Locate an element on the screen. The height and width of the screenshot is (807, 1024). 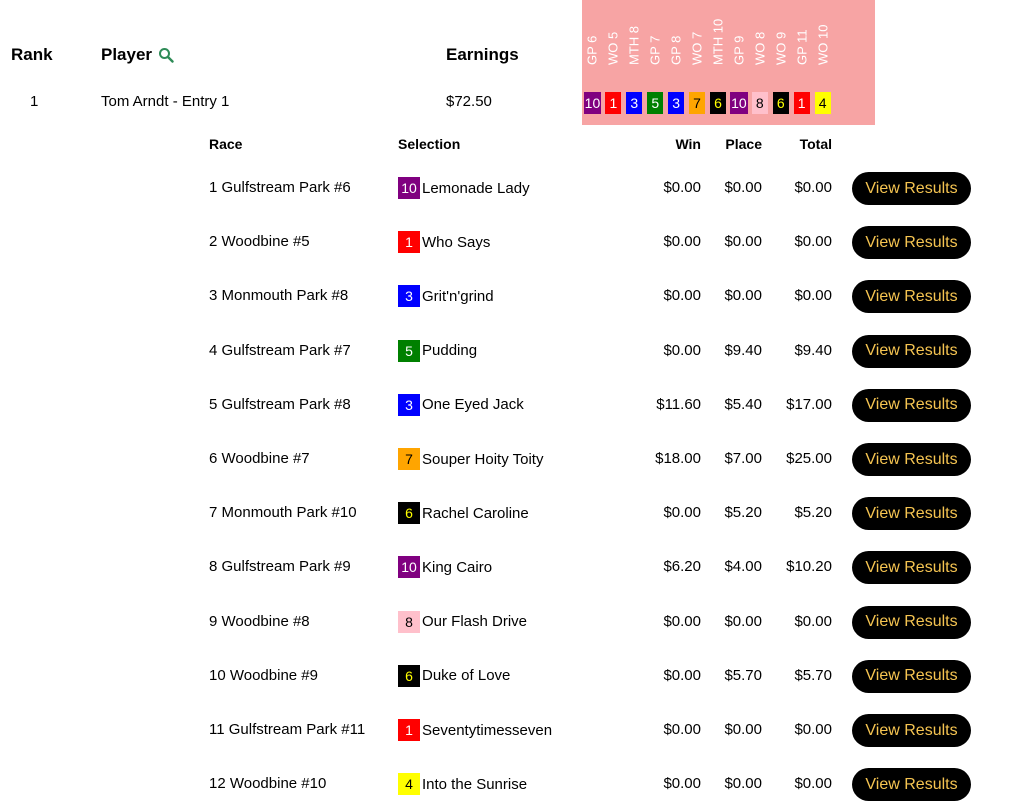
pick-number-badge: 7 is located at coordinates (697, 103).